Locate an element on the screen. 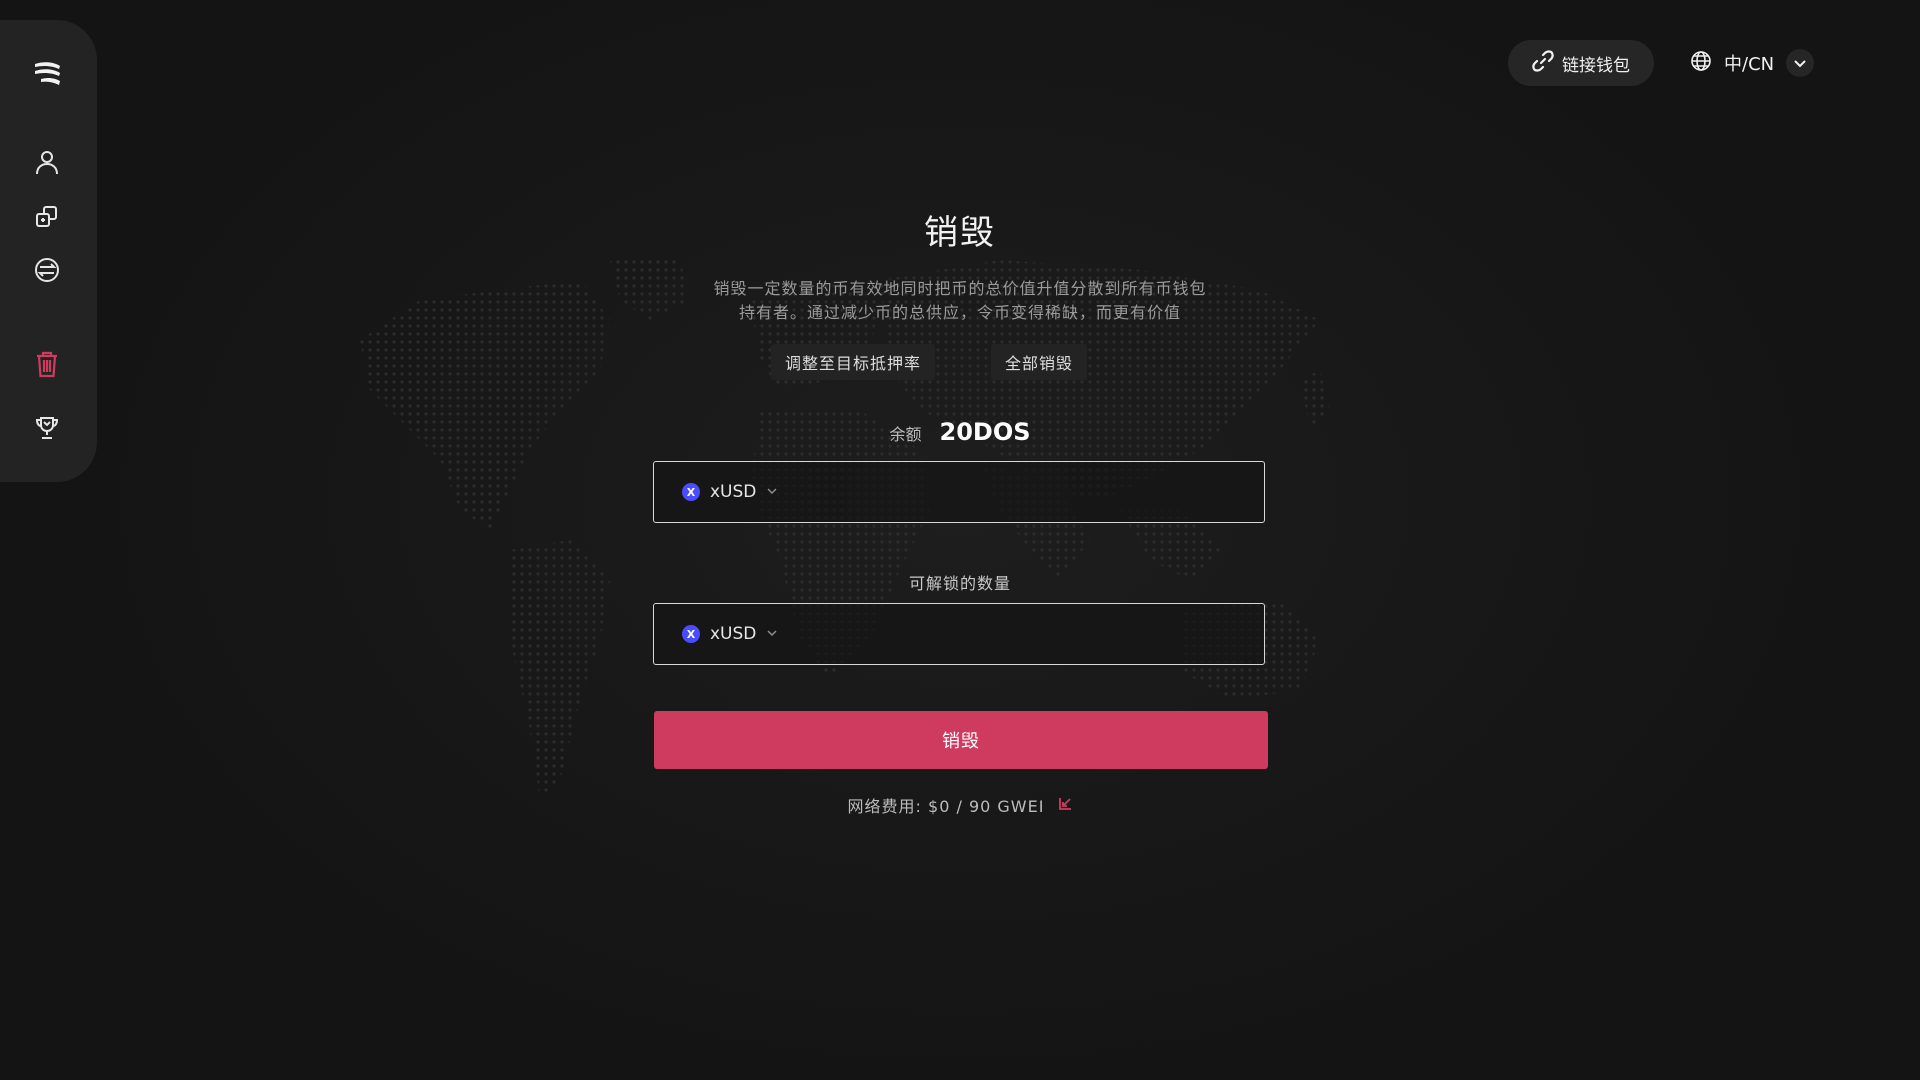 This screenshot has width=1920, height=1080. globe-icon is located at coordinates (1701, 63).